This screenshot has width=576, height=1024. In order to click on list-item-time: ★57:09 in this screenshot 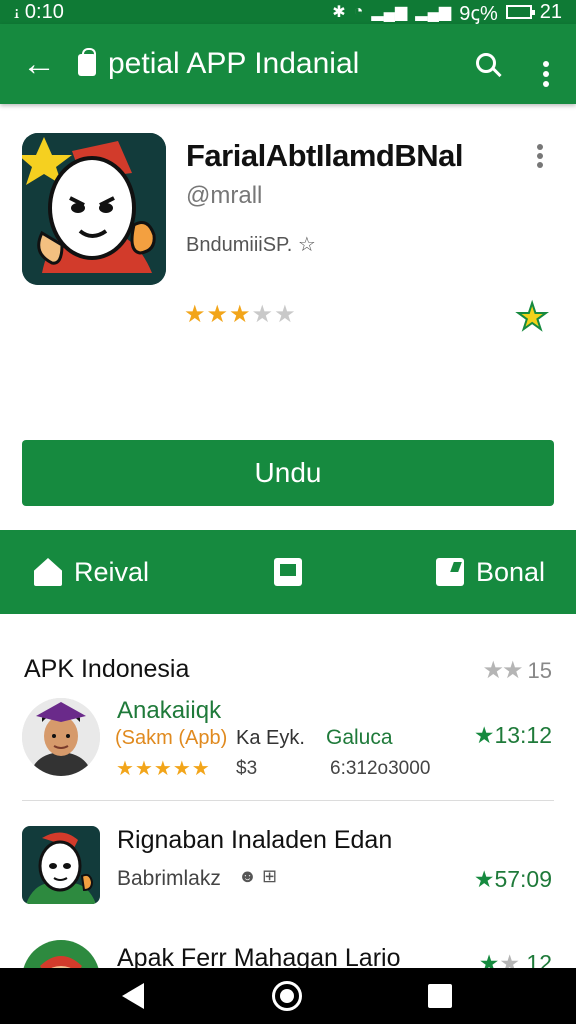, I will do `click(512, 879)`.